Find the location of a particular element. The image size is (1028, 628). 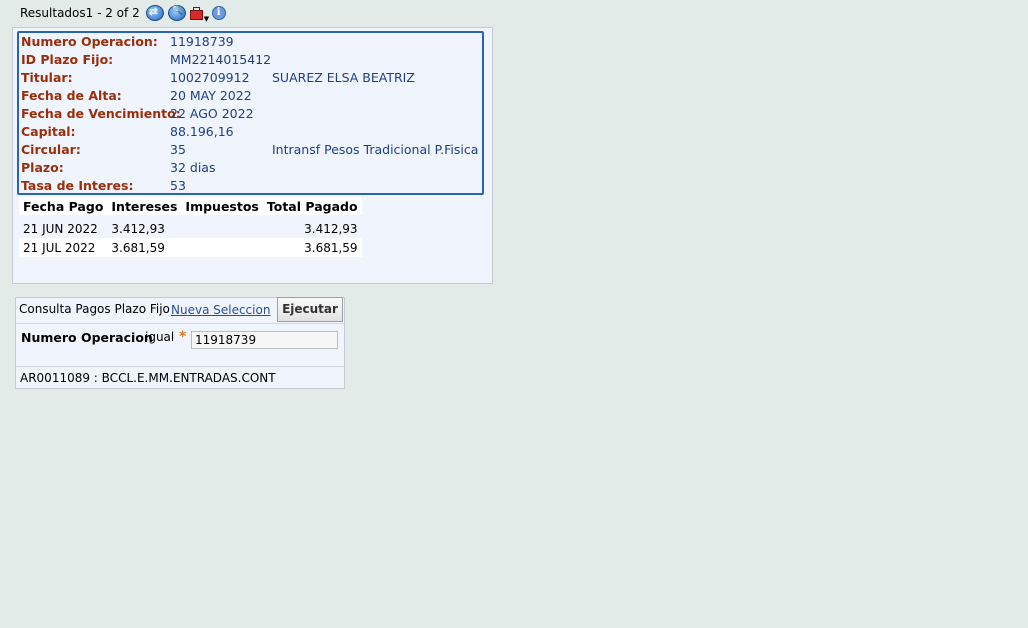

column-header: Total Pagado is located at coordinates (312, 206).